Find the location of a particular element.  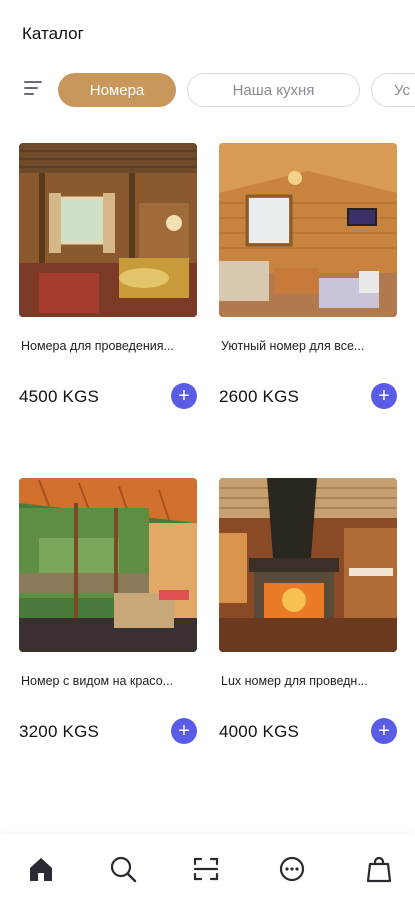

search-icon is located at coordinates (123, 869).